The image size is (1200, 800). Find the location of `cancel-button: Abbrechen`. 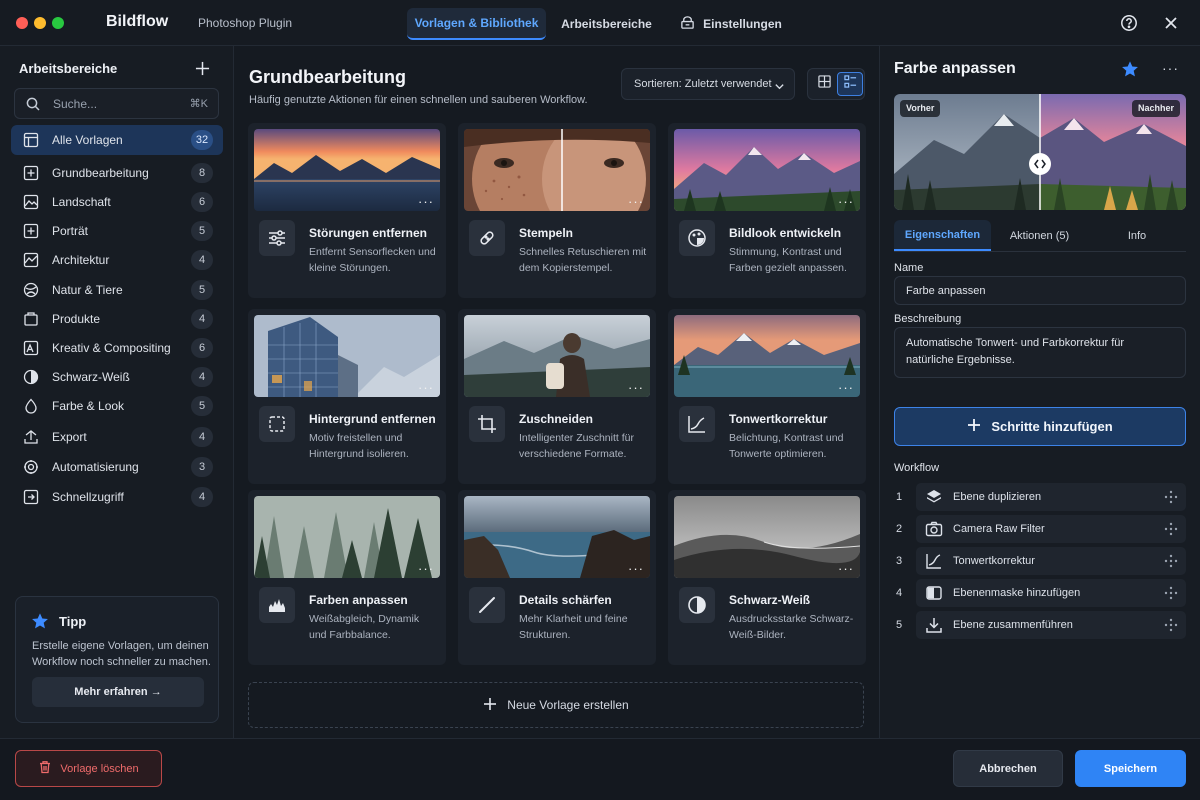

cancel-button: Abbrechen is located at coordinates (1008, 768).